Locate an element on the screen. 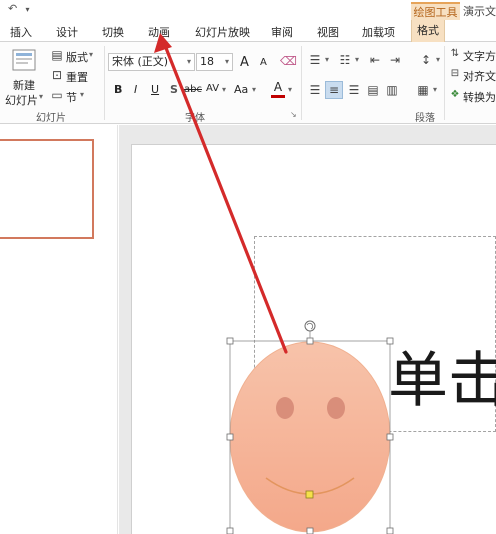 The height and width of the screenshot is (534, 496). smiley-left-eye is located at coordinates (285, 408).